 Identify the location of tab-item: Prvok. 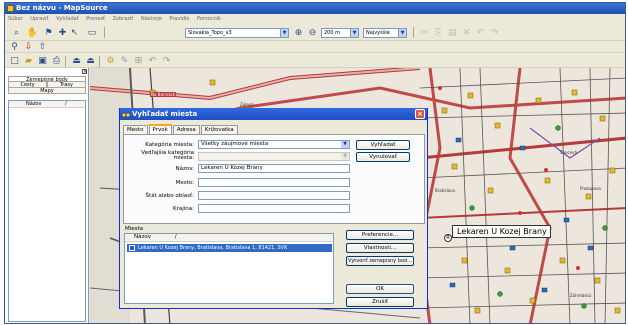
(160, 129).